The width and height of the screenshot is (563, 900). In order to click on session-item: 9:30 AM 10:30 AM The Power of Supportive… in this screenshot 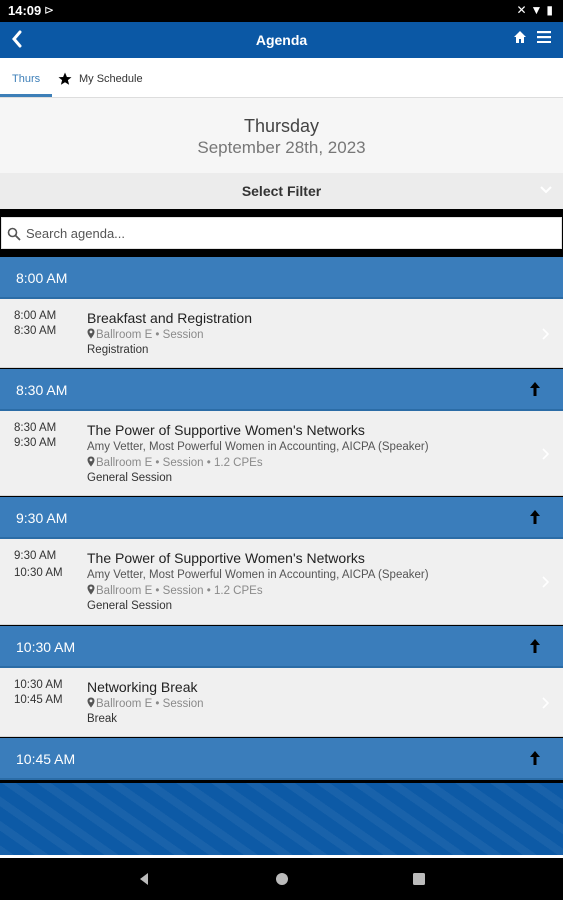, I will do `click(281, 582)`.